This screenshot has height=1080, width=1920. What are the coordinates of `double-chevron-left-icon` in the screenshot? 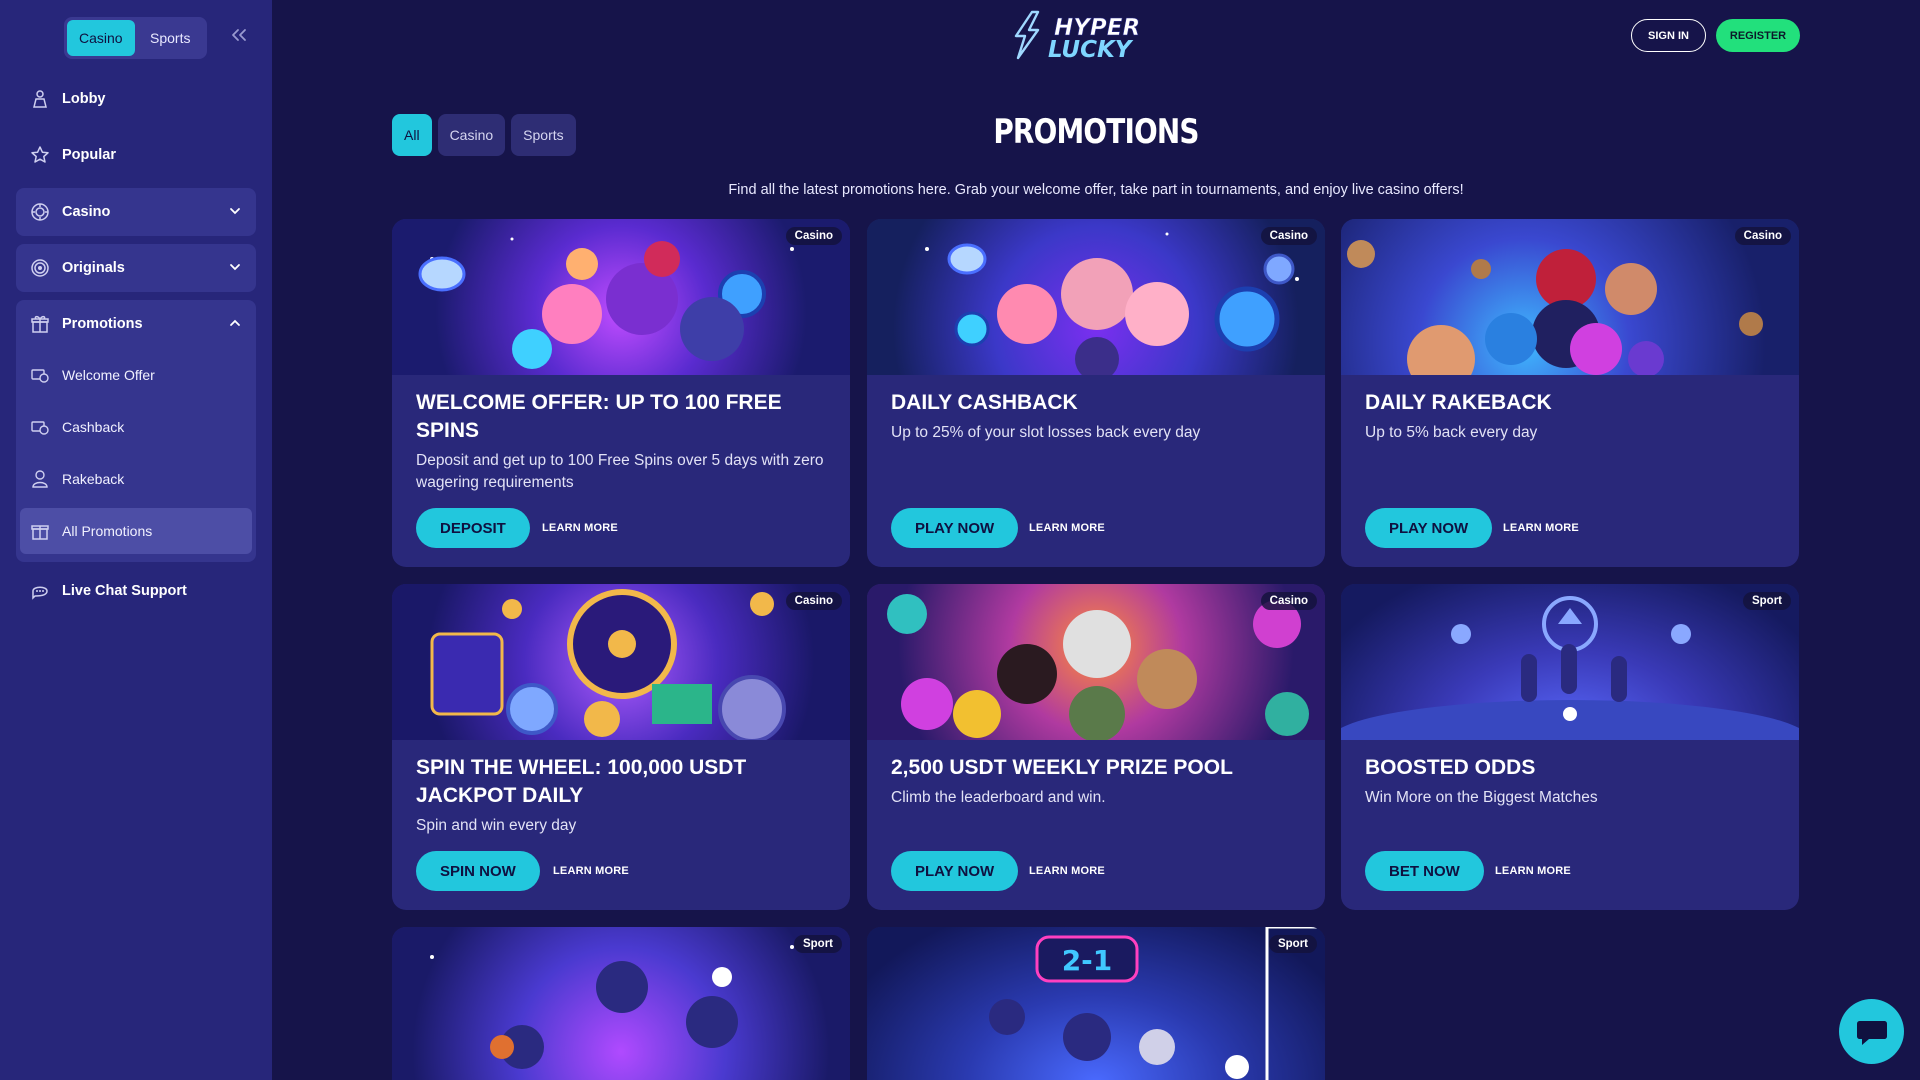 It's located at (239, 35).